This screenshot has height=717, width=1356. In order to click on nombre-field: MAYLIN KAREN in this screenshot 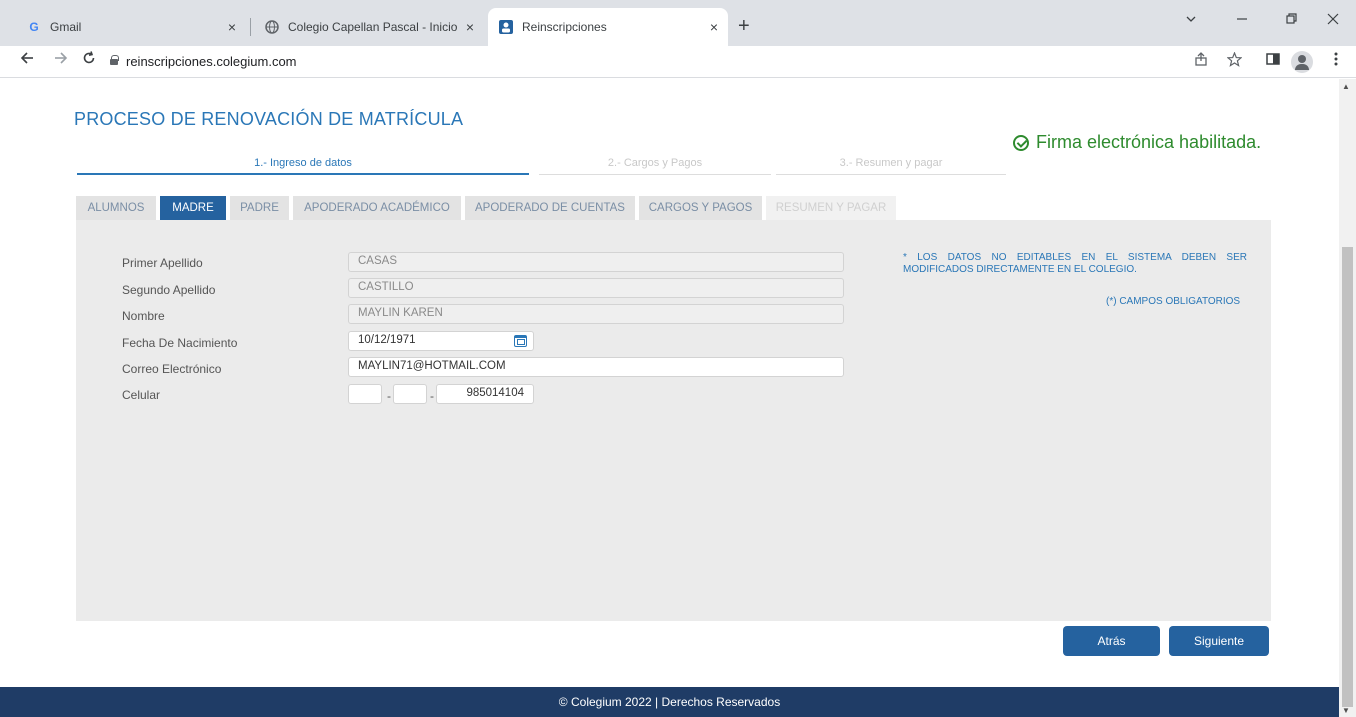, I will do `click(596, 314)`.